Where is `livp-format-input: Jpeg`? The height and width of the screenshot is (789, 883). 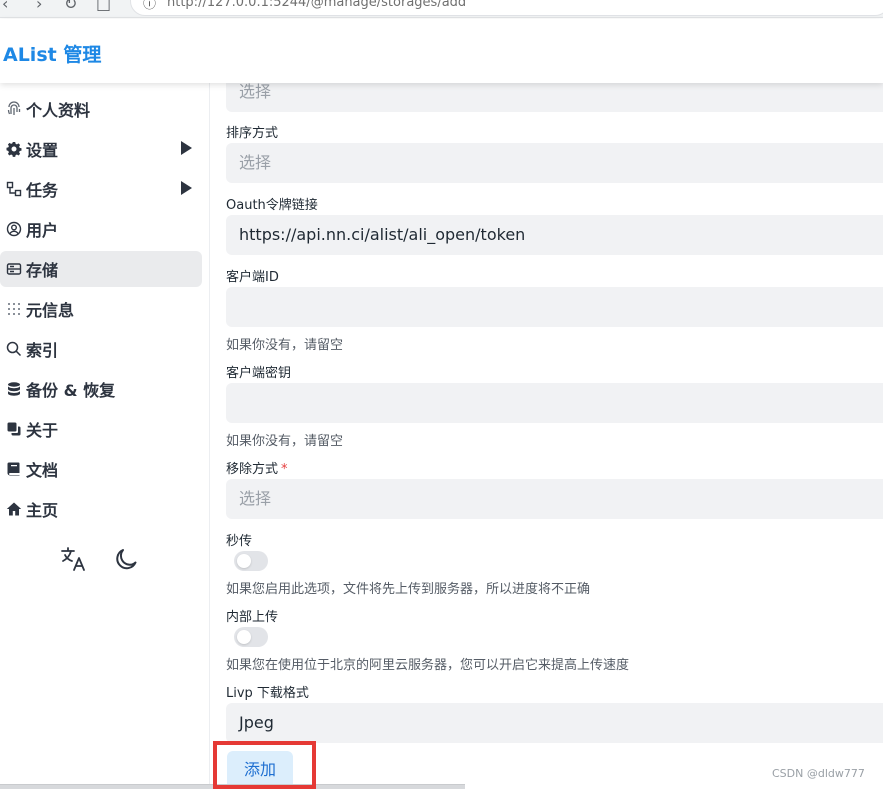 livp-format-input: Jpeg is located at coordinates (554, 723).